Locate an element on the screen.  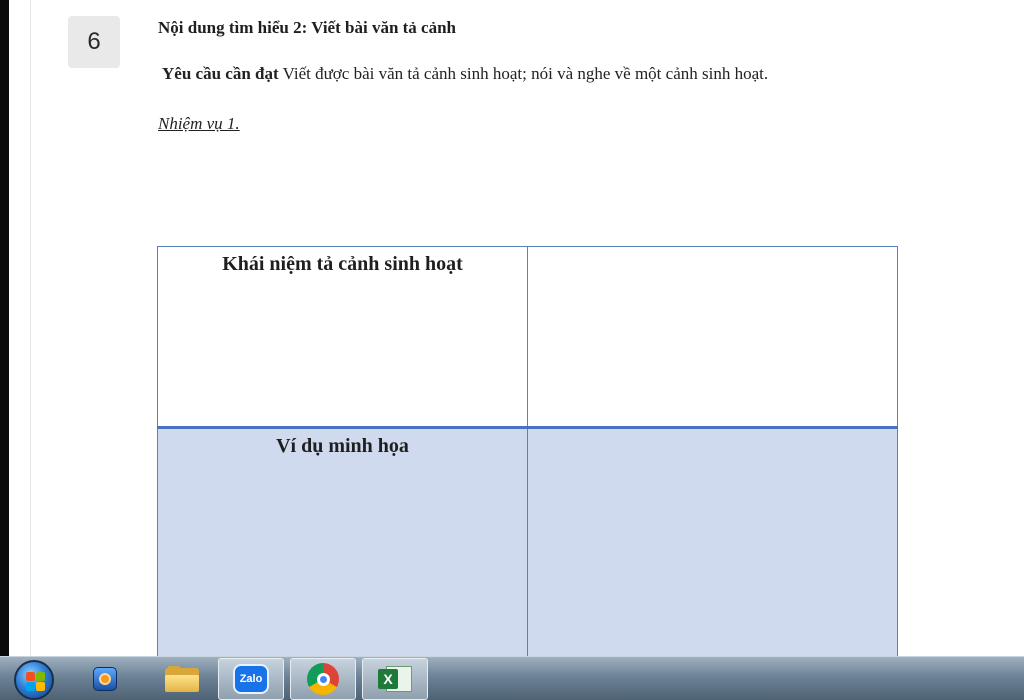
table-cell-label: Ví dụ minh họa is located at coordinates (342, 541).